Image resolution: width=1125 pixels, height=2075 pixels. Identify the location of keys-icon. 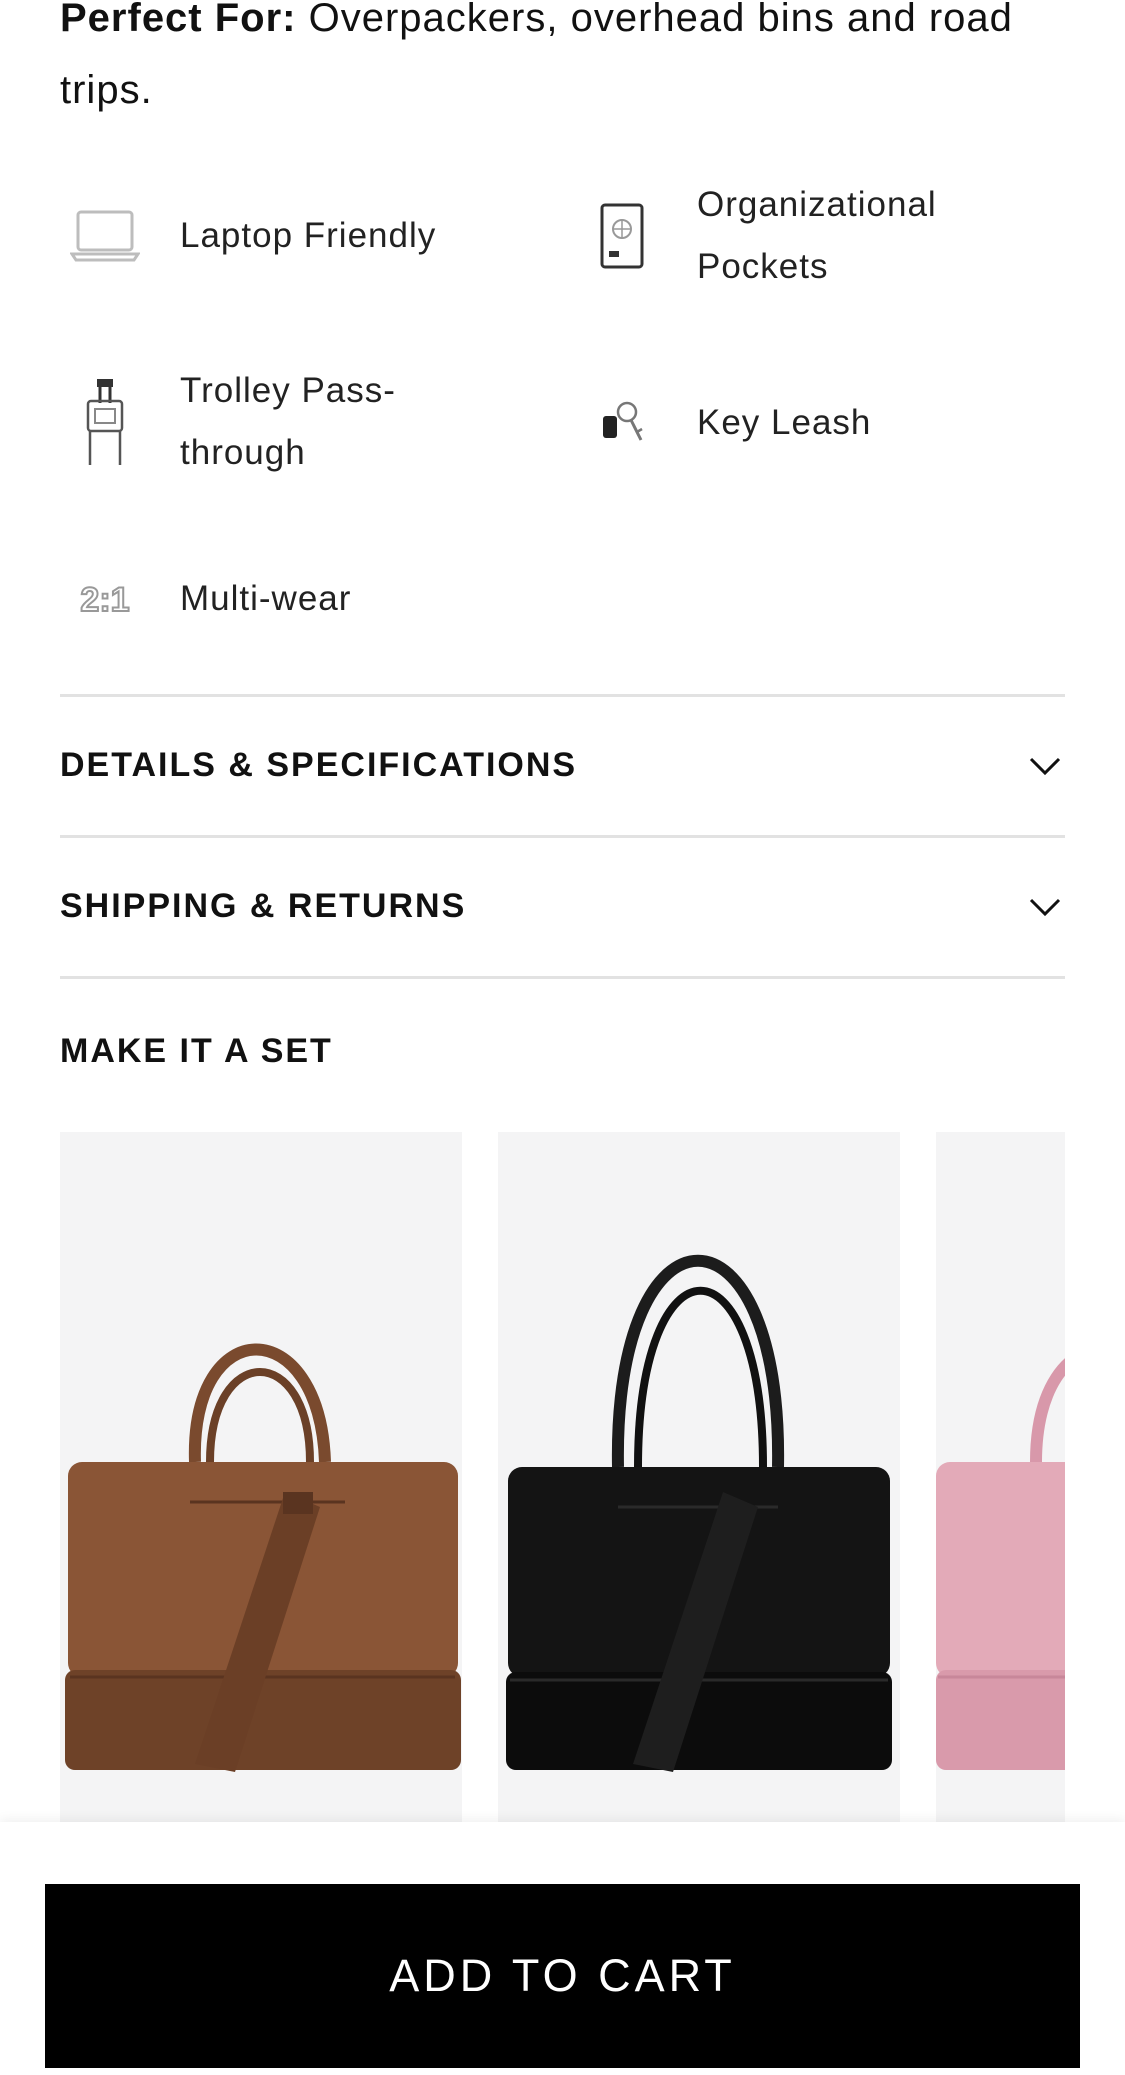
(622, 423).